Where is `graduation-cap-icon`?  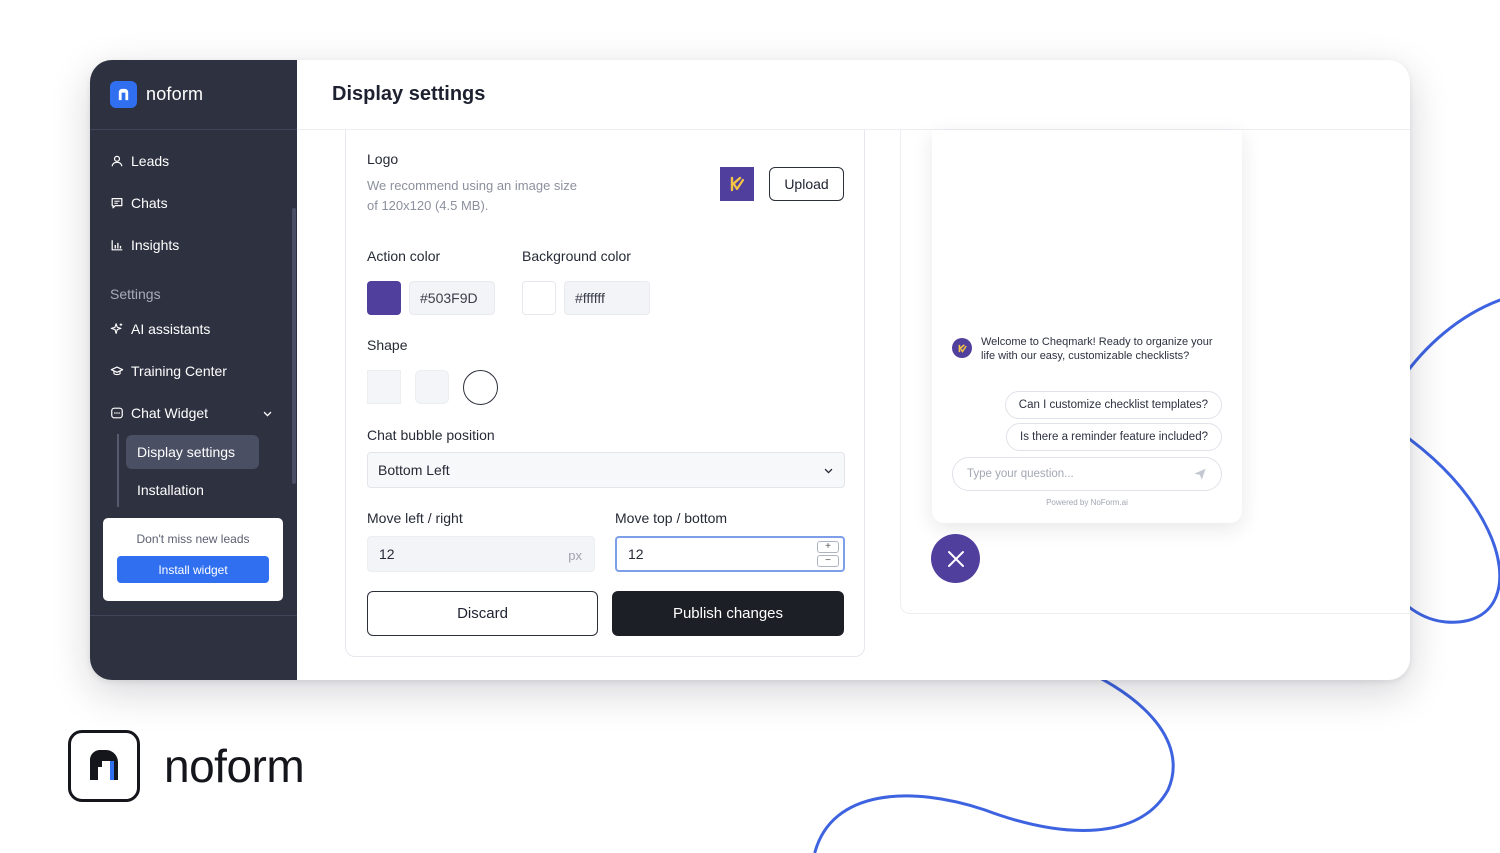 graduation-cap-icon is located at coordinates (117, 371).